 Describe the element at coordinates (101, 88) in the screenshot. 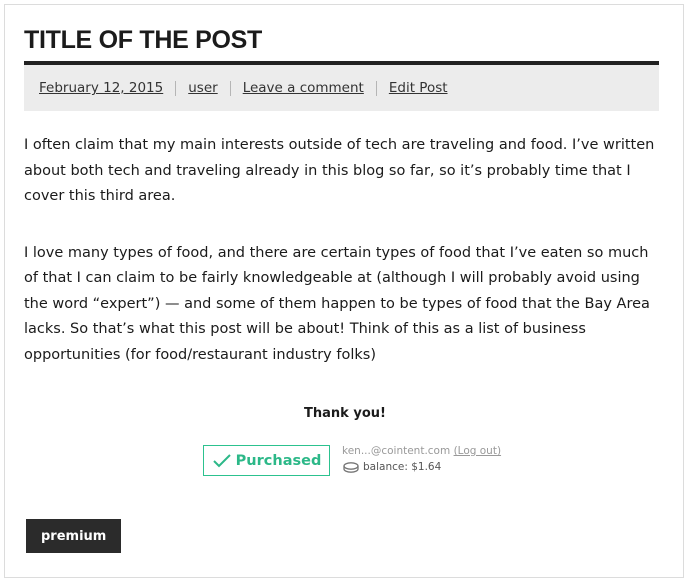

I see `post-date-link: February 12, 2015` at that location.